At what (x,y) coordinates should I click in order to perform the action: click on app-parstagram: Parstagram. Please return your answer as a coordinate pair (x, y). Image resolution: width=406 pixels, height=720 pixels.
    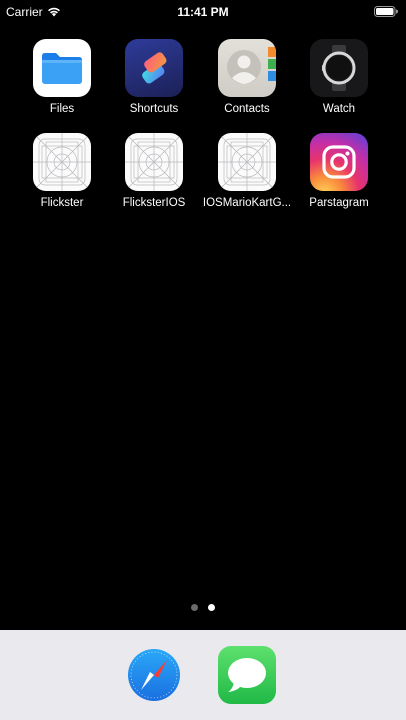
    Looking at the image, I should click on (339, 171).